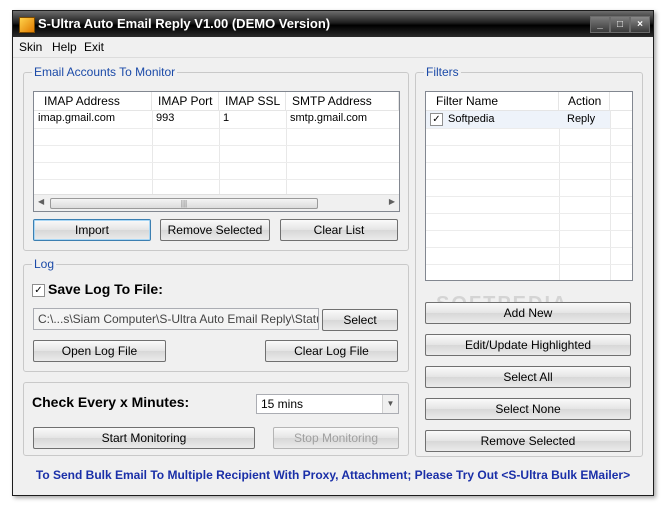  What do you see at coordinates (471, 119) in the screenshot?
I see `filter-name: Softpedia` at bounding box center [471, 119].